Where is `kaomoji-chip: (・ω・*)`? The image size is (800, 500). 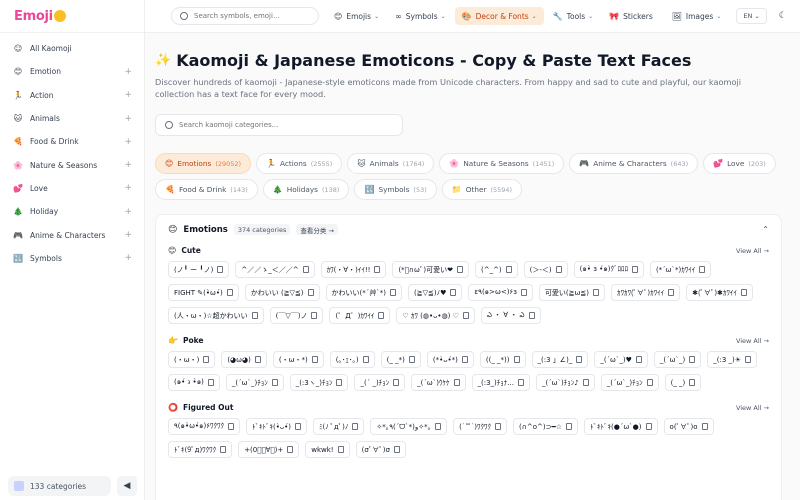 kaomoji-chip: (・ω・*) is located at coordinates (298, 359).